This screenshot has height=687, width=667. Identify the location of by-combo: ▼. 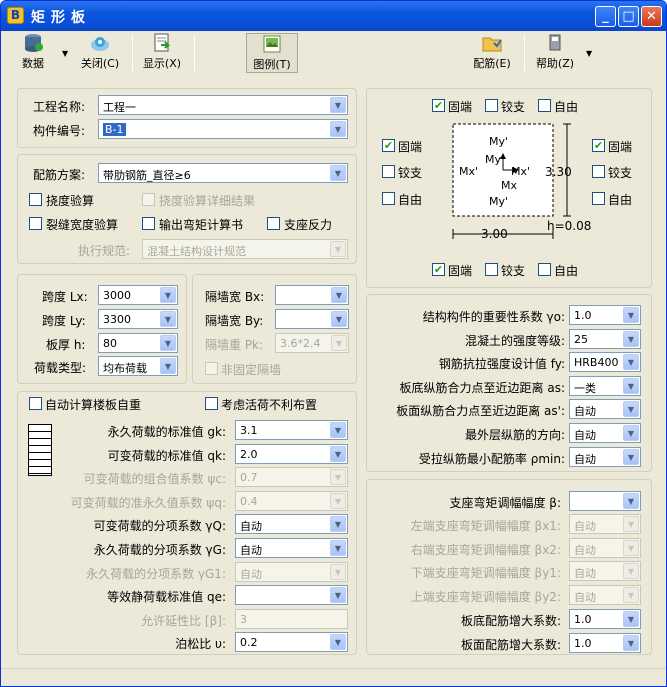
(312, 319).